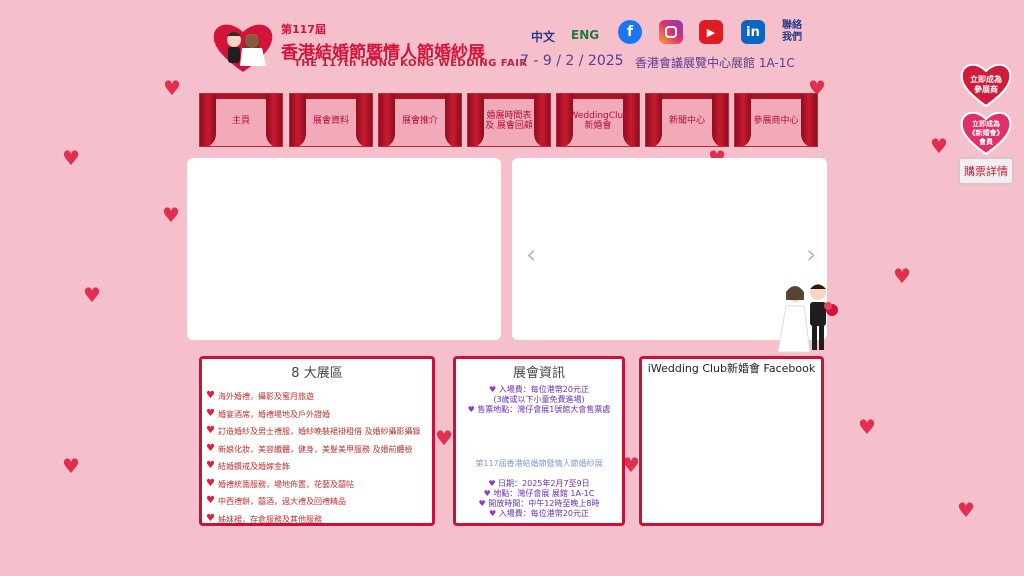  I want to click on info-text: 售票地點：灣仔會展1號館大會售票處, so click(544, 409).